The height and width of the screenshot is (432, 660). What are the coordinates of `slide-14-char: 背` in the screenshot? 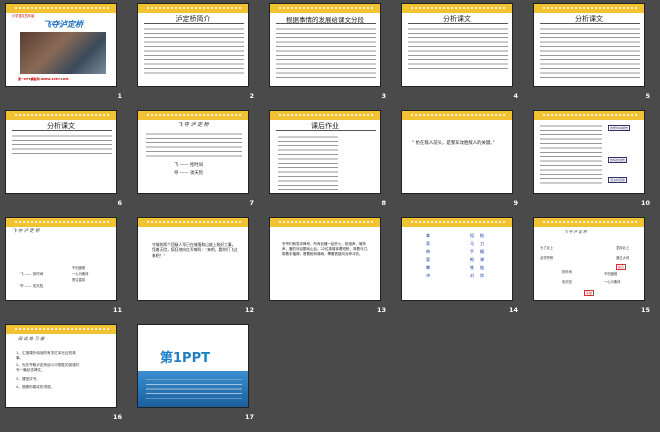 It's located at (428, 243).